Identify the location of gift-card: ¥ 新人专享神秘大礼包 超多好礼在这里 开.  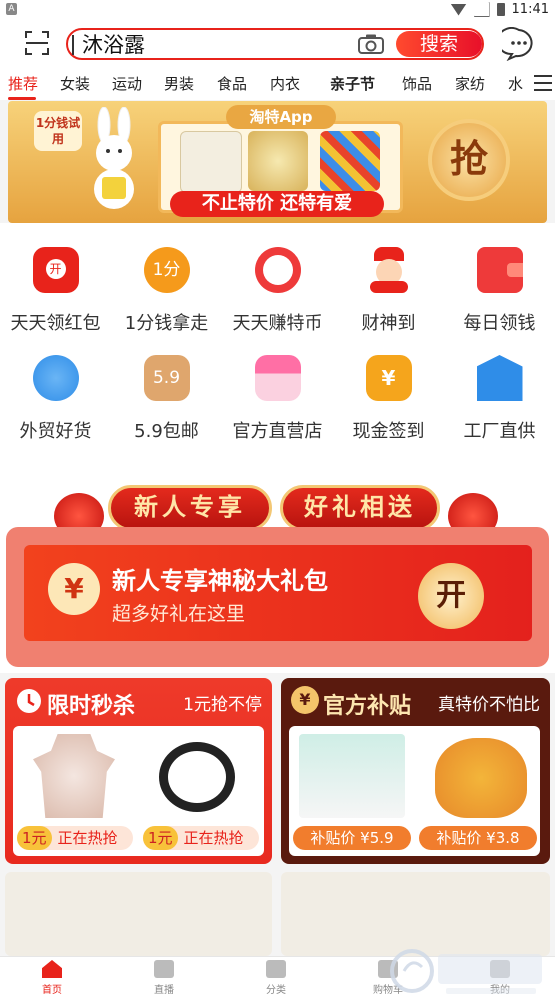
(278, 593).